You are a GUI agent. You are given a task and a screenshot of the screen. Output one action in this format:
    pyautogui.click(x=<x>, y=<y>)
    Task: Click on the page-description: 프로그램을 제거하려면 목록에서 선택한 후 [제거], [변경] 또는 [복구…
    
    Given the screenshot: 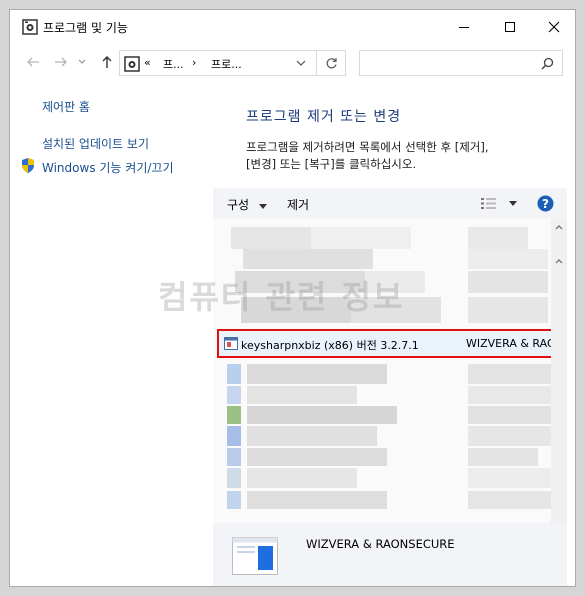 What is the action you would take?
    pyautogui.click(x=367, y=156)
    